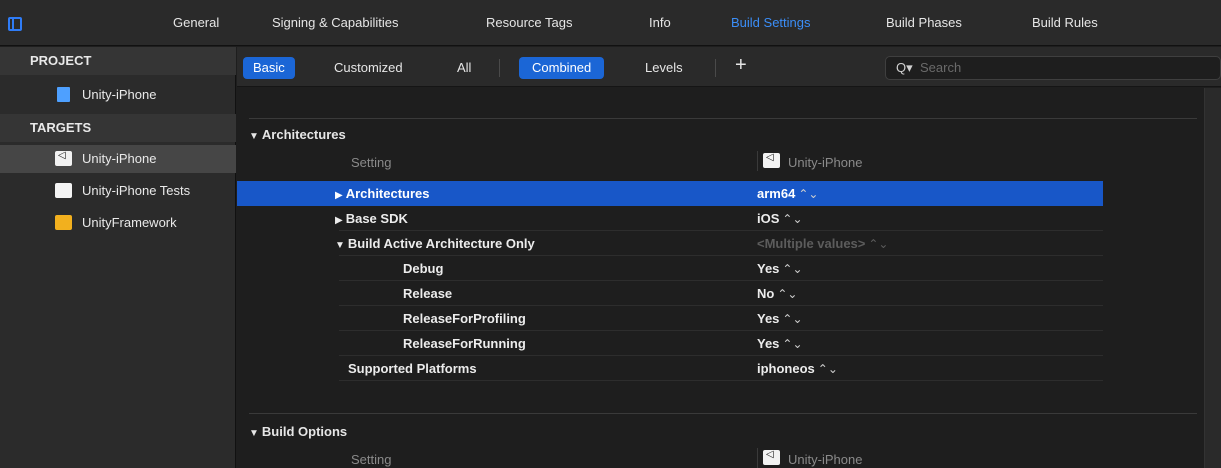 The height and width of the screenshot is (468, 1221). What do you see at coordinates (741, 65) in the screenshot?
I see `add-setting-button: +` at bounding box center [741, 65].